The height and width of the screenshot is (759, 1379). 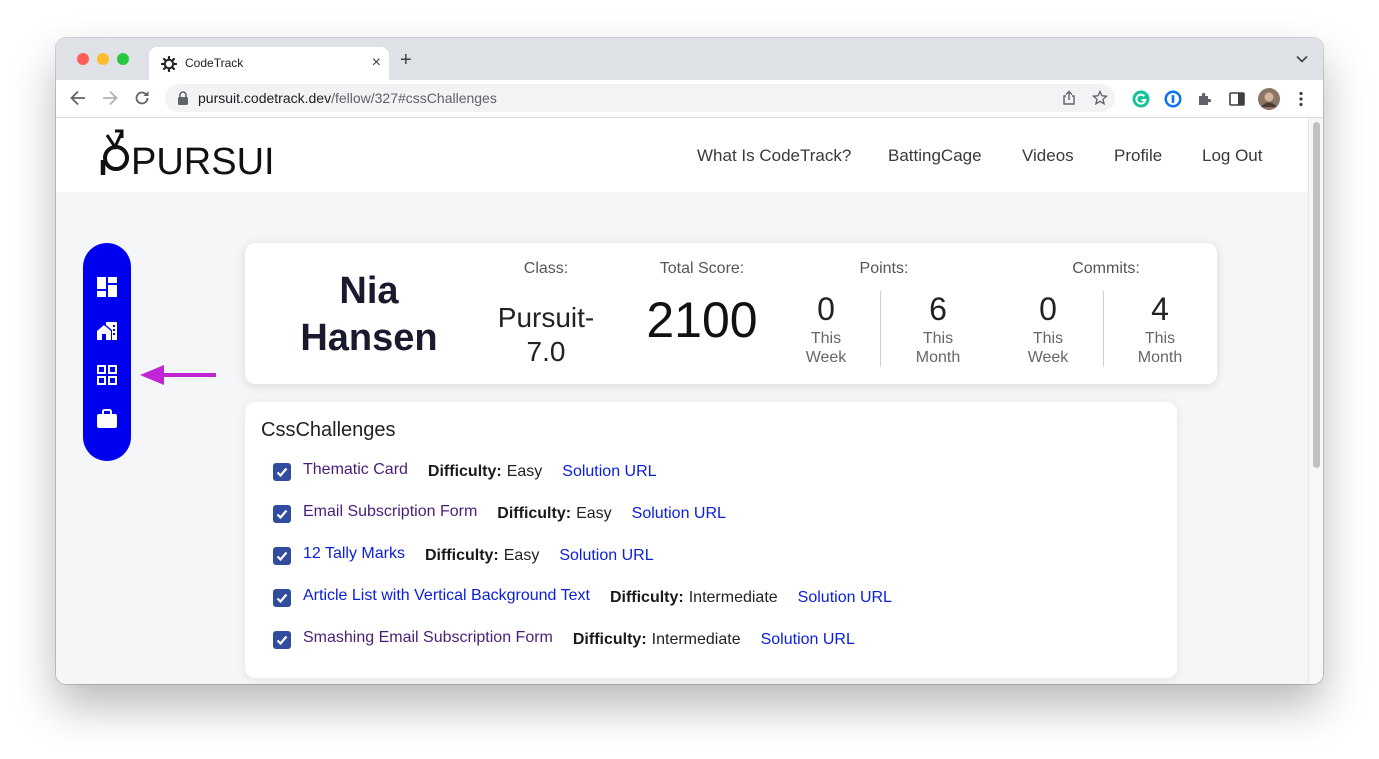 I want to click on fellow-first-name: Nia, so click(x=369, y=291).